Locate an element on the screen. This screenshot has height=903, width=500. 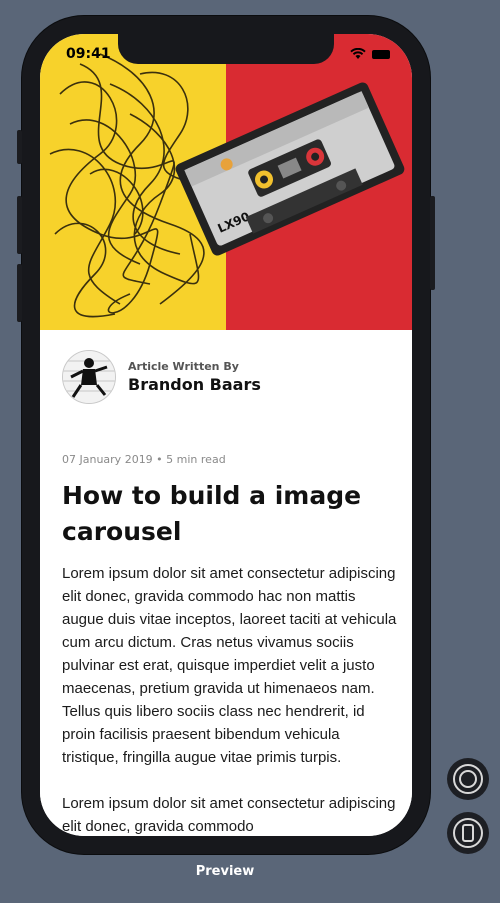
article-meta: 07 January 2019 • 5 min read is located at coordinates (144, 459).